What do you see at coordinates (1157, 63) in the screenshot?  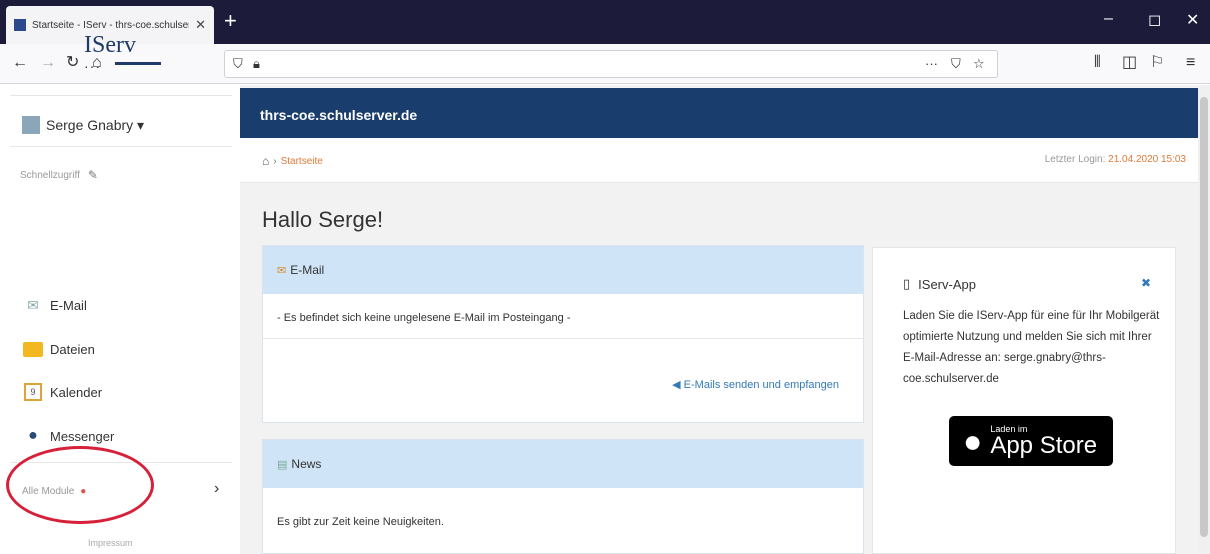 I see `extension-icon: ⚐` at bounding box center [1157, 63].